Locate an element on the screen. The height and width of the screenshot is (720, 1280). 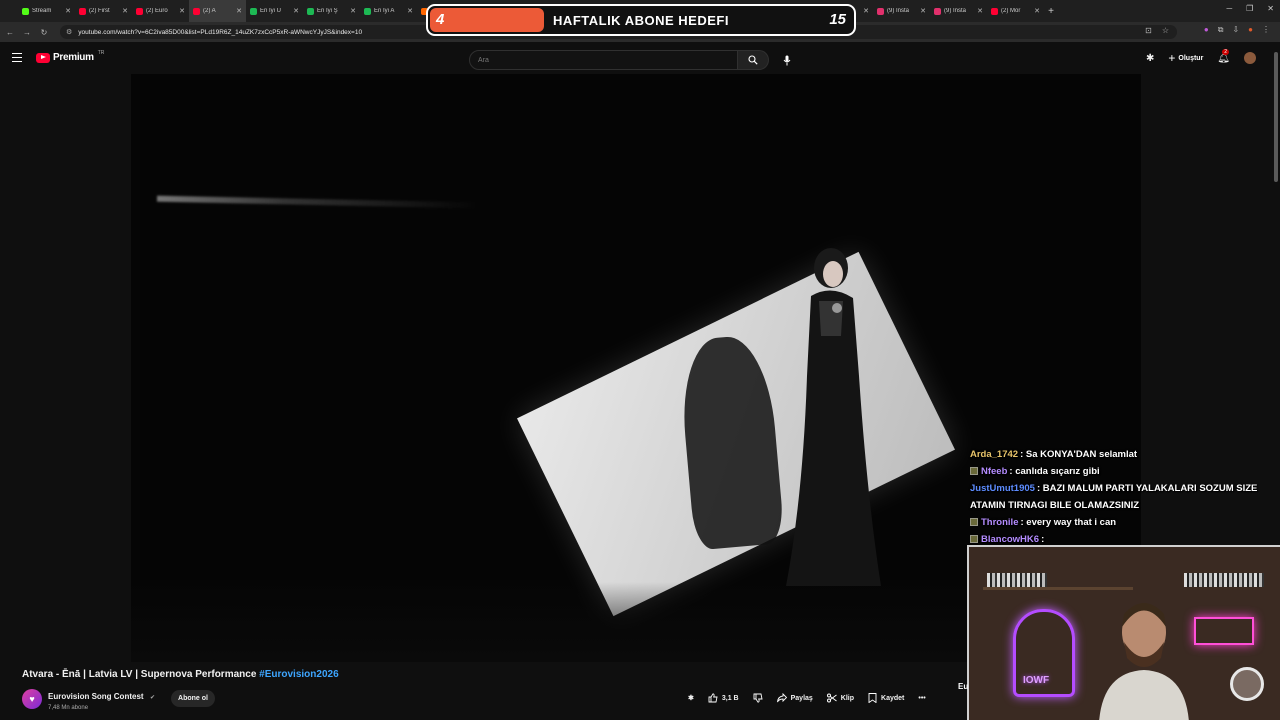
browser-tab: Stream ✕ is located at coordinates (46, 11).